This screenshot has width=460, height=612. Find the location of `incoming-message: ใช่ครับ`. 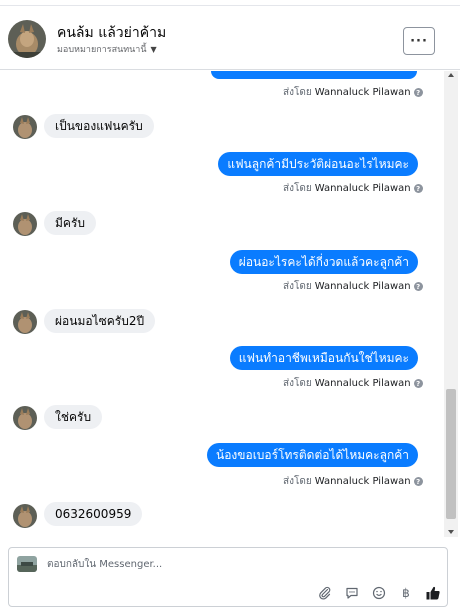

incoming-message: ใช่ครับ is located at coordinates (73, 417).